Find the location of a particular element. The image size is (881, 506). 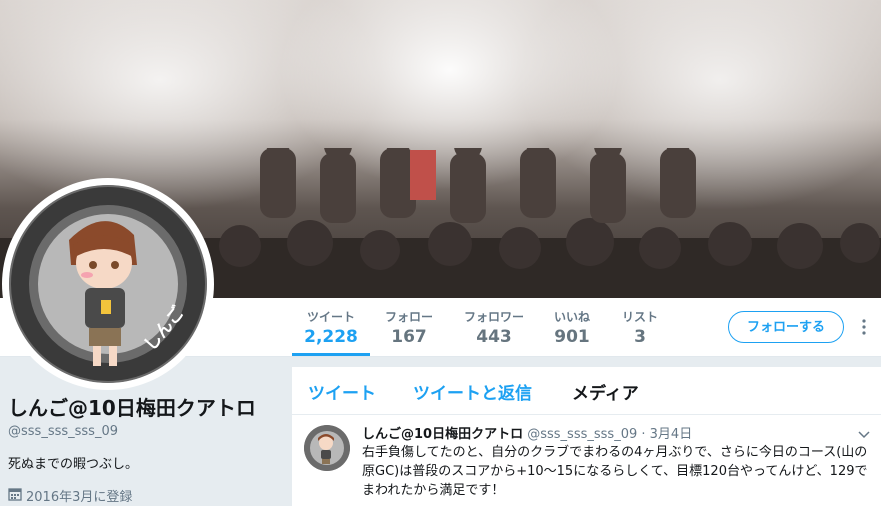

tab-tweets-and-replies: ツイートと返信 is located at coordinates (472, 391).